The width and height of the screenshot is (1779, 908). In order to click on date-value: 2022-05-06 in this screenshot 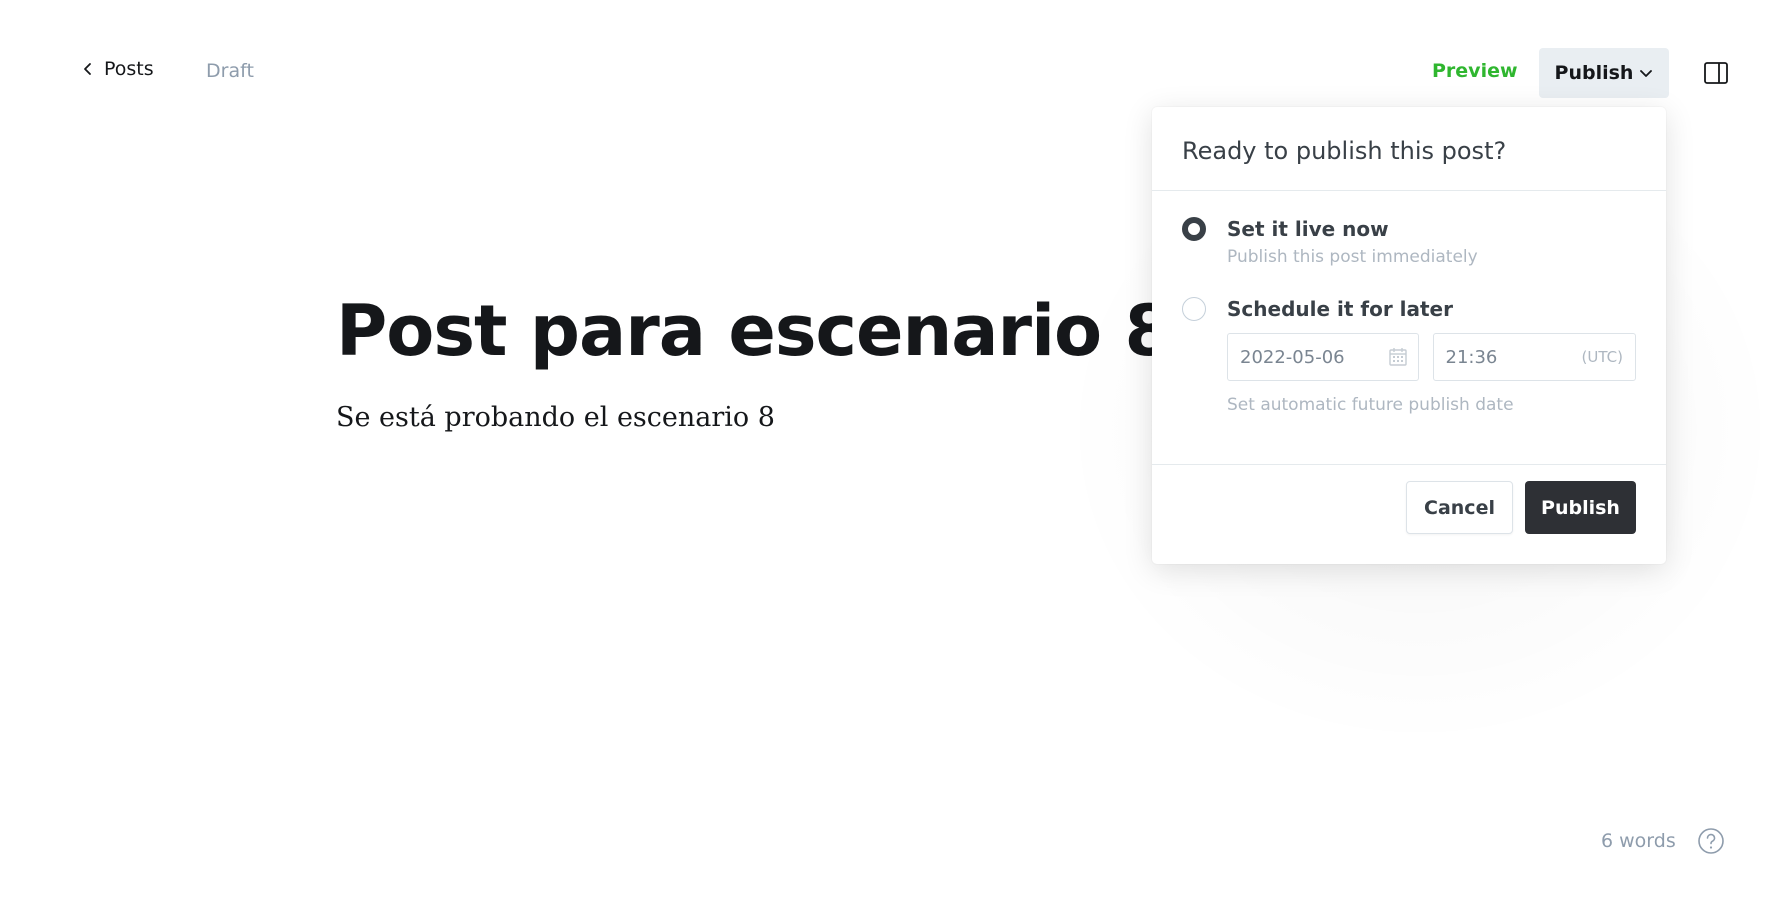, I will do `click(1292, 357)`.